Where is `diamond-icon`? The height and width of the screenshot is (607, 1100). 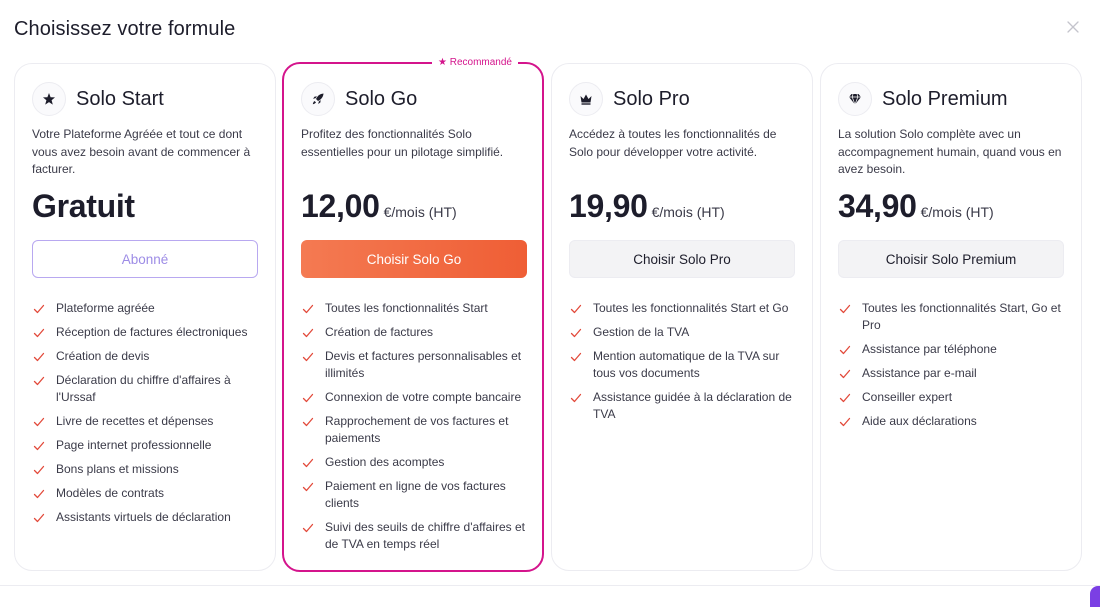
diamond-icon is located at coordinates (855, 99).